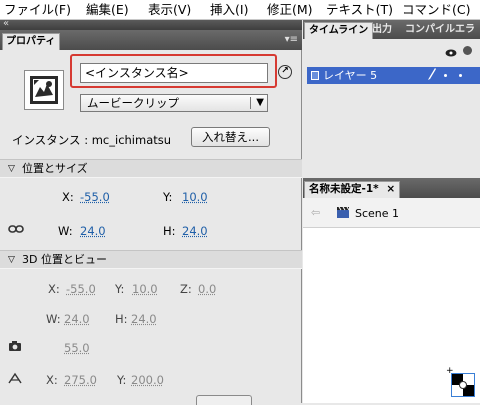  What do you see at coordinates (147, 380) in the screenshot?
I see `vanish-y-value: 200.0` at bounding box center [147, 380].